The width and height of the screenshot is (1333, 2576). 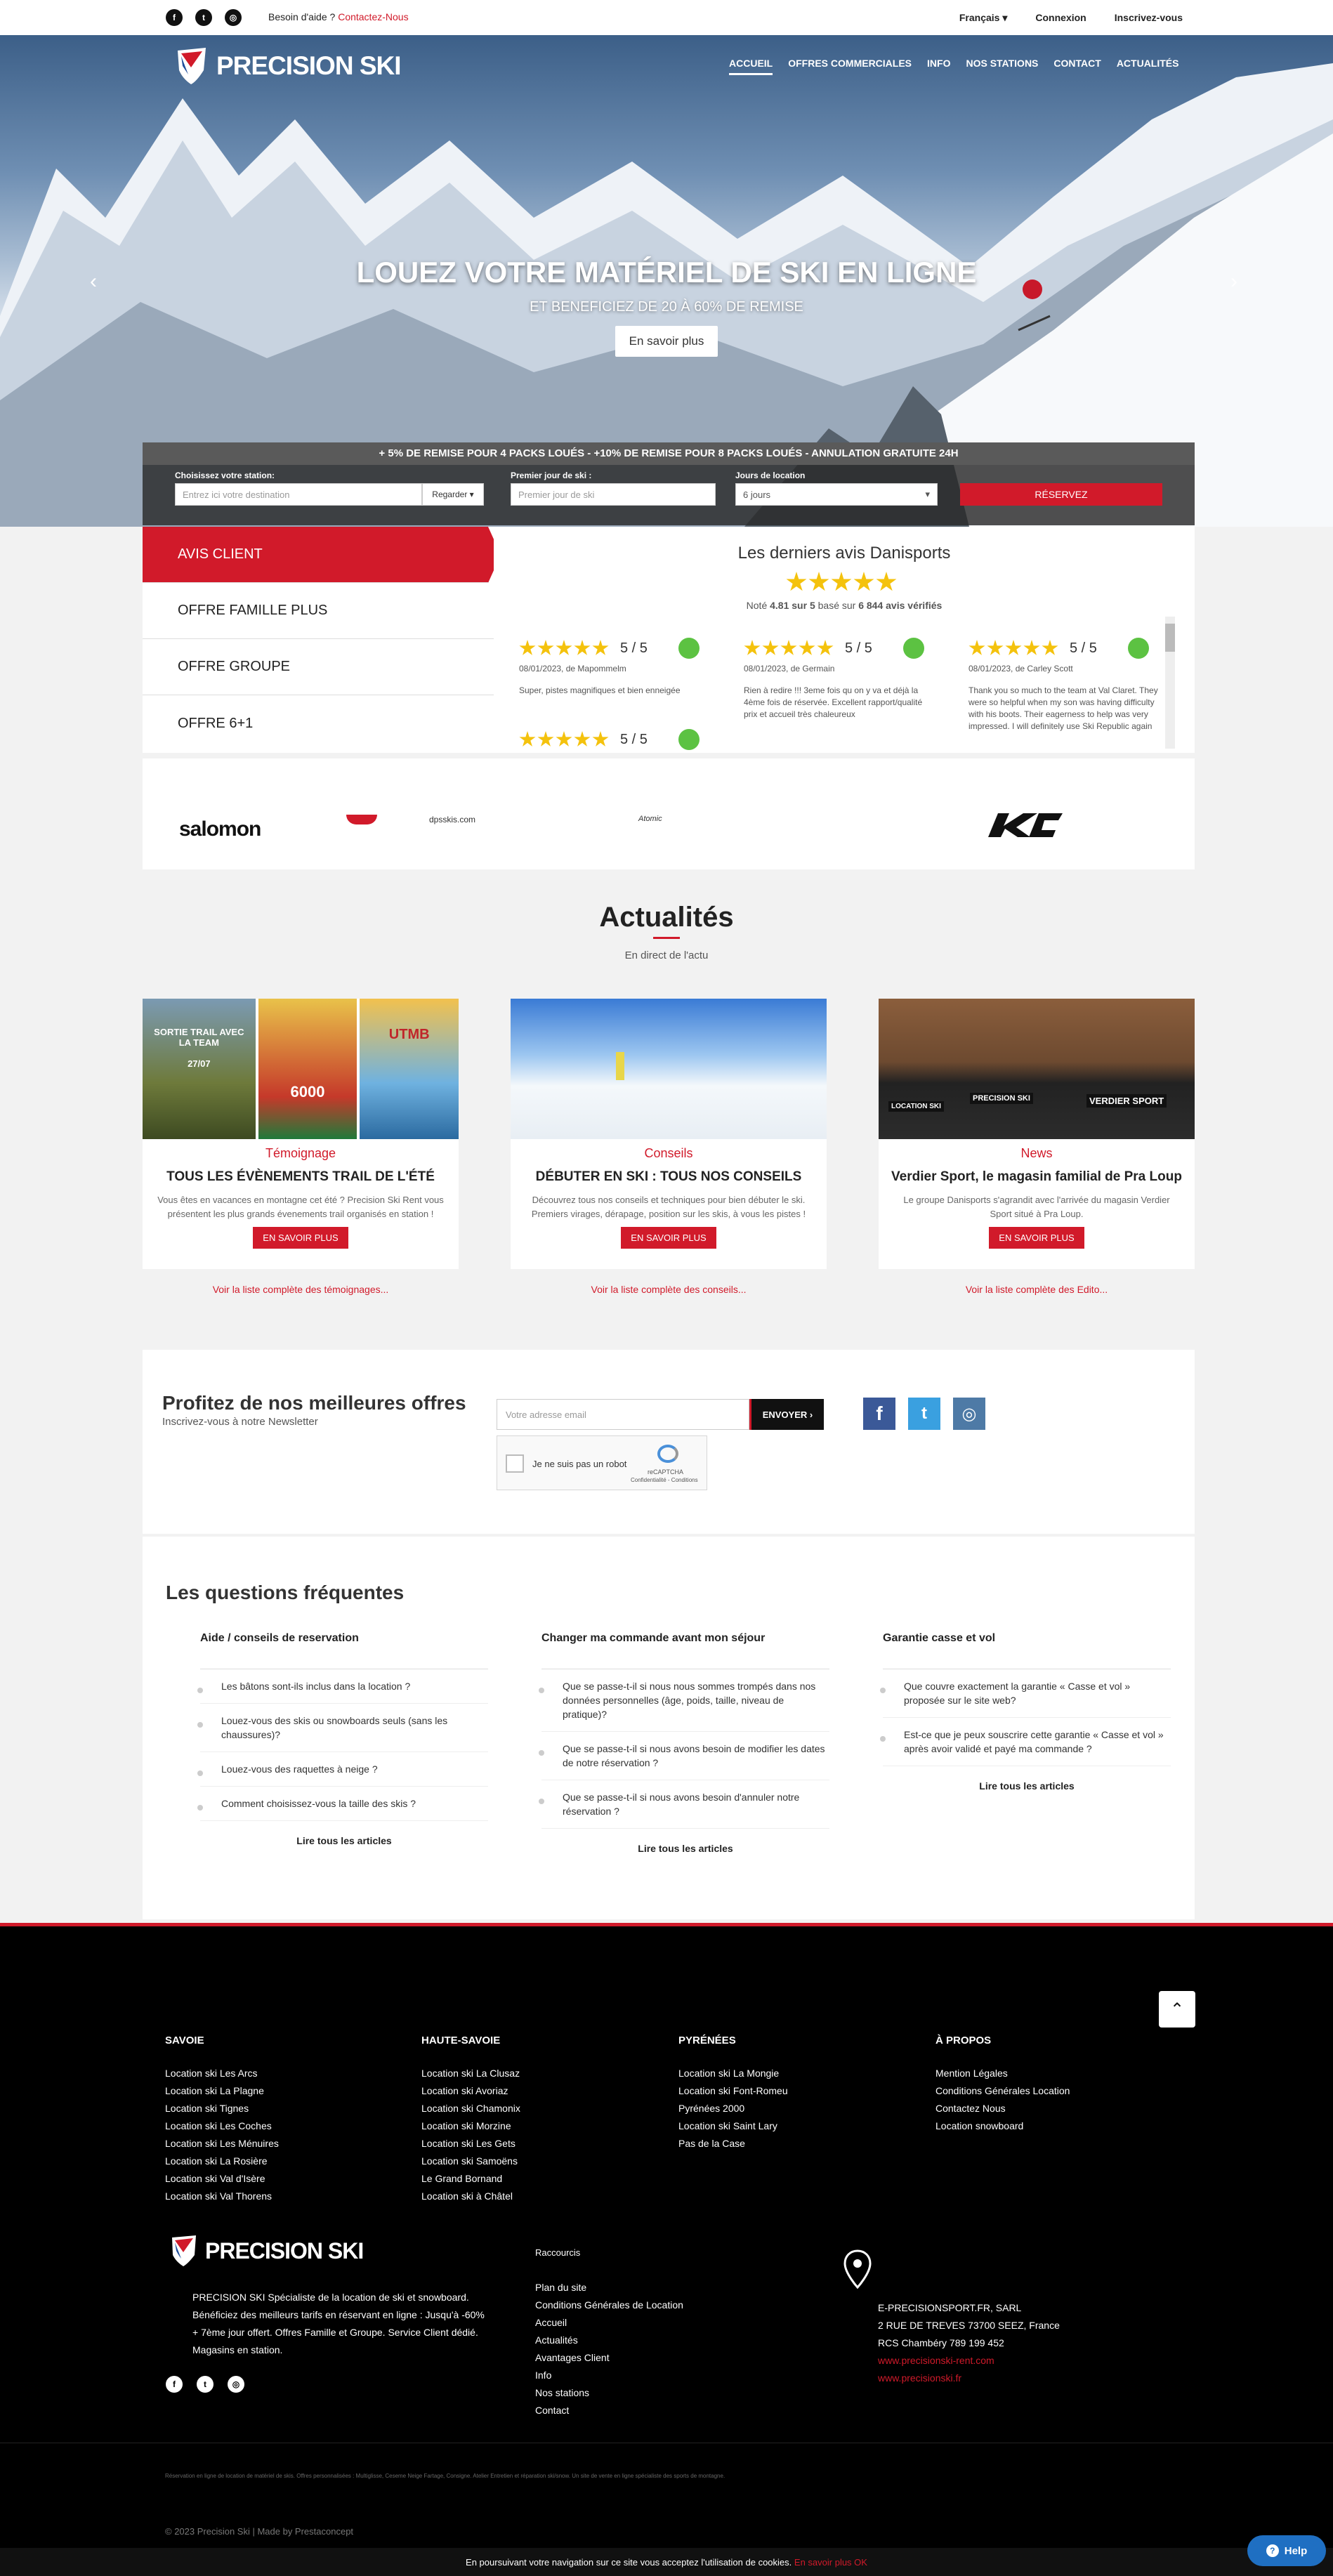 What do you see at coordinates (609, 2358) in the screenshot?
I see `shortcut-link: Avantages Client` at bounding box center [609, 2358].